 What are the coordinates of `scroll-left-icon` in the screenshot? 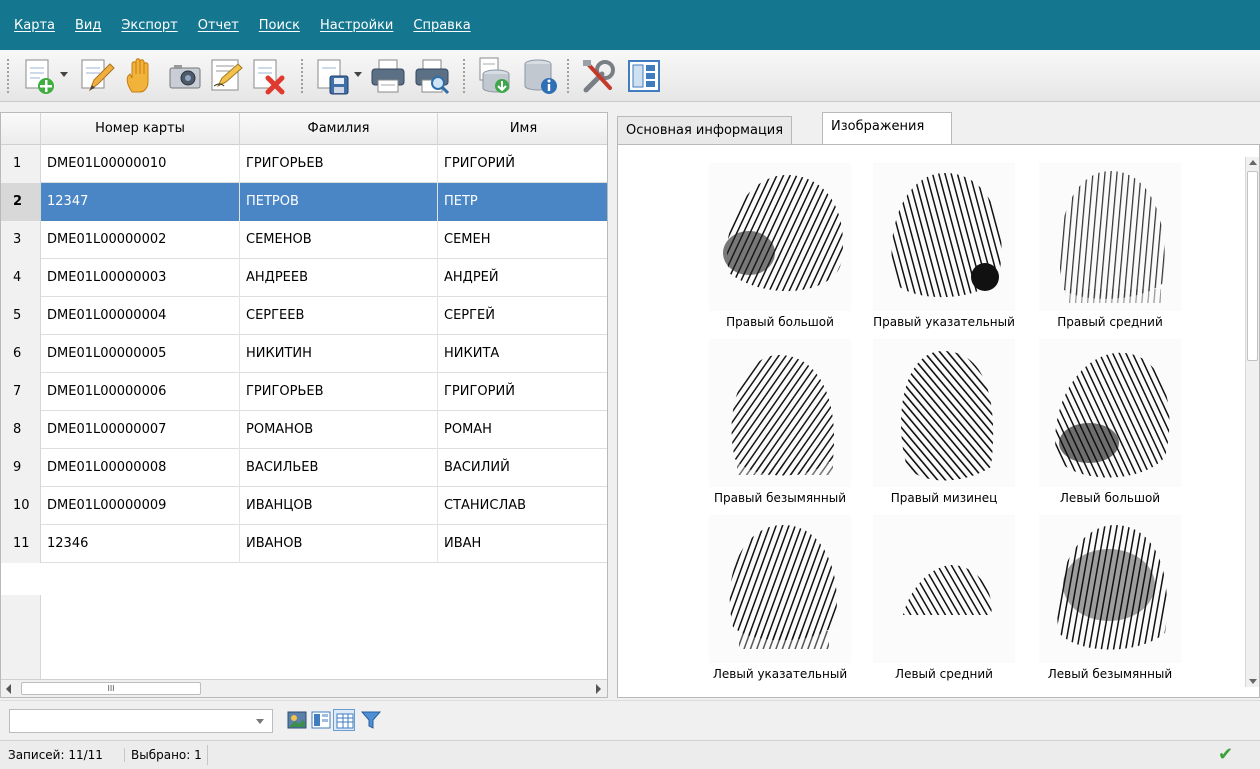 It's located at (8, 689).